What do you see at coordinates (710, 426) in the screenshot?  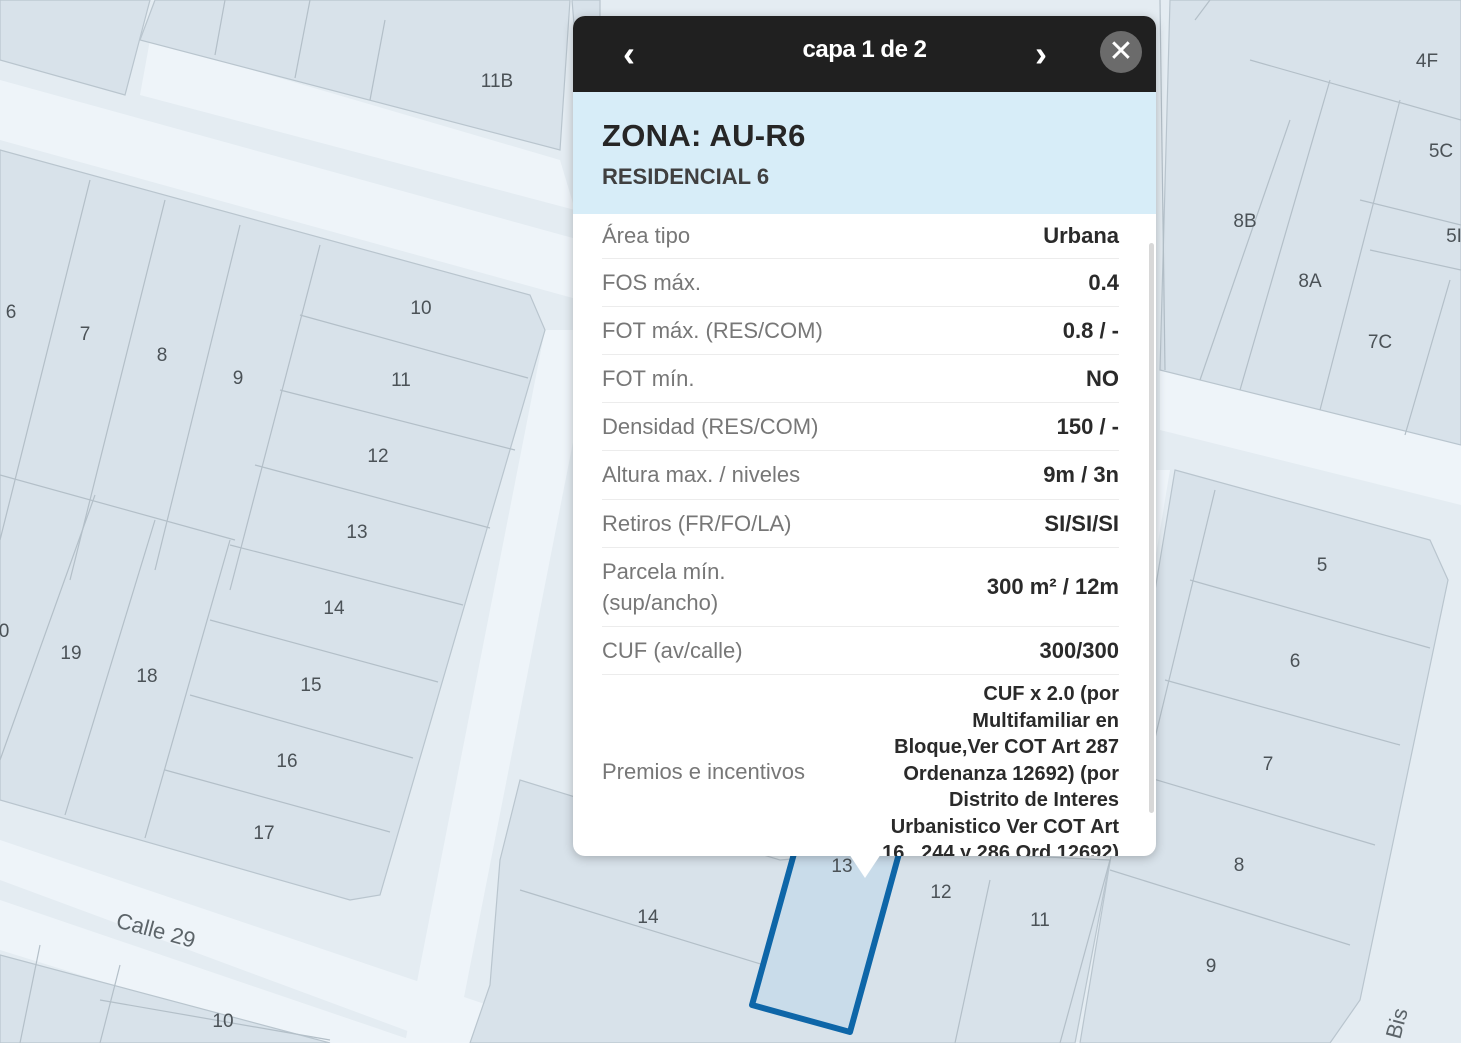 I see `attribute-key: Densidad (RES/COM)` at bounding box center [710, 426].